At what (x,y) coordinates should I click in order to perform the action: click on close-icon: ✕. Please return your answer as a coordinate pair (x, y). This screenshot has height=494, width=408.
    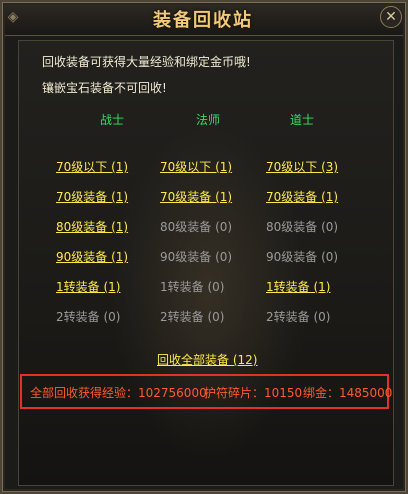
    Looking at the image, I should click on (391, 17).